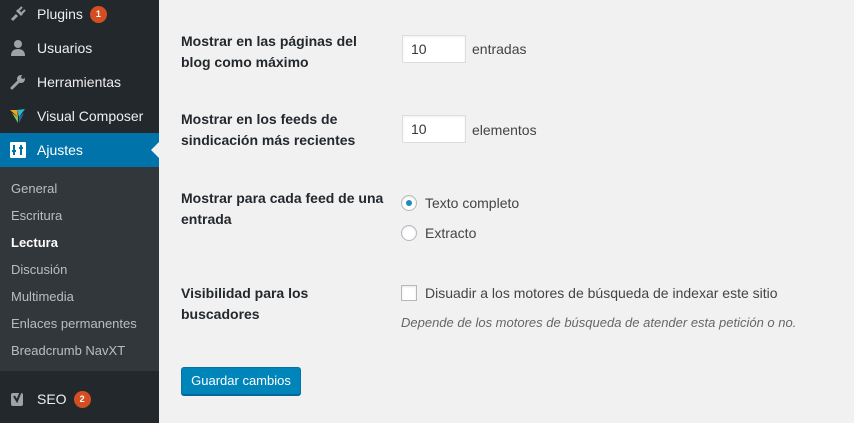  I want to click on full-text-radio, so click(409, 203).